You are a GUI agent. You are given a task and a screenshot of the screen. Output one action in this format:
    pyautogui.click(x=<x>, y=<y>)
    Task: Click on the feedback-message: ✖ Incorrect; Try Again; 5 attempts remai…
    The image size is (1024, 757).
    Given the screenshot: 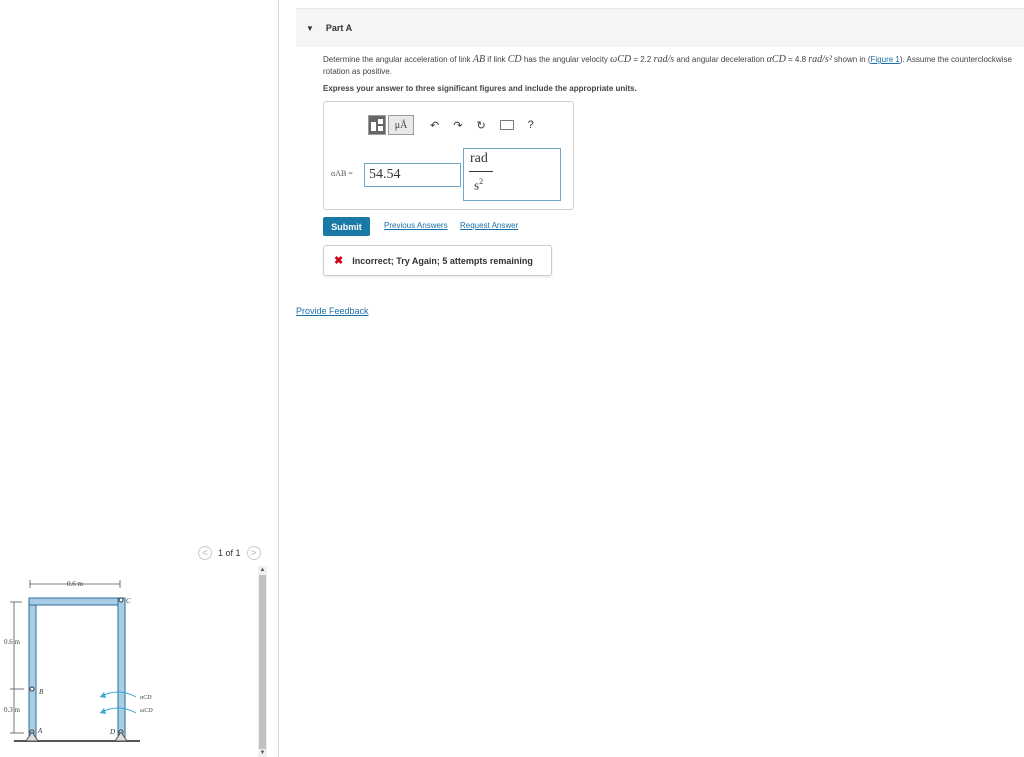 What is the action you would take?
    pyautogui.click(x=437, y=260)
    